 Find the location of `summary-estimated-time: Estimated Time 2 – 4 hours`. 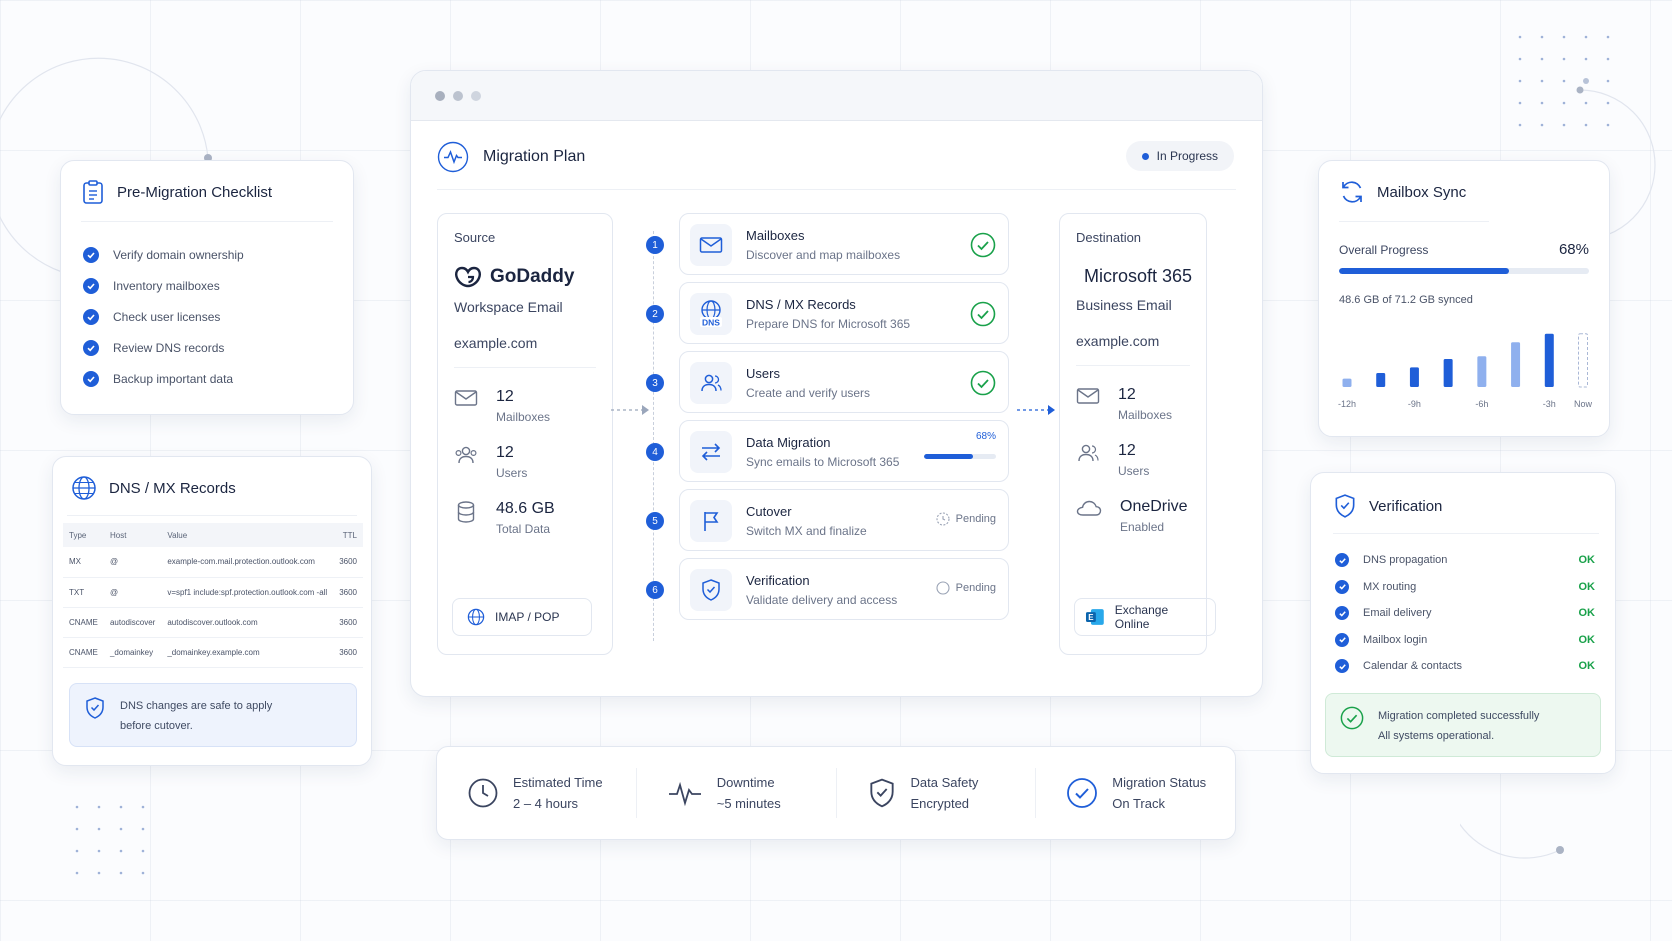

summary-estimated-time: Estimated Time 2 – 4 hours is located at coordinates (537, 793).